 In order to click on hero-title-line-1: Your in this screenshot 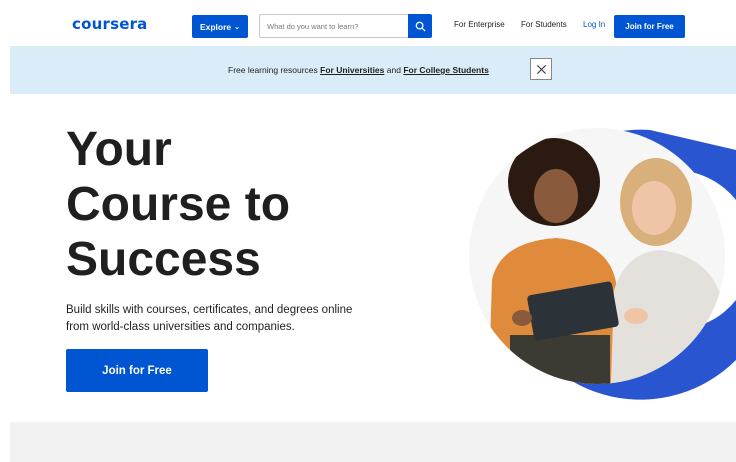, I will do `click(119, 149)`.